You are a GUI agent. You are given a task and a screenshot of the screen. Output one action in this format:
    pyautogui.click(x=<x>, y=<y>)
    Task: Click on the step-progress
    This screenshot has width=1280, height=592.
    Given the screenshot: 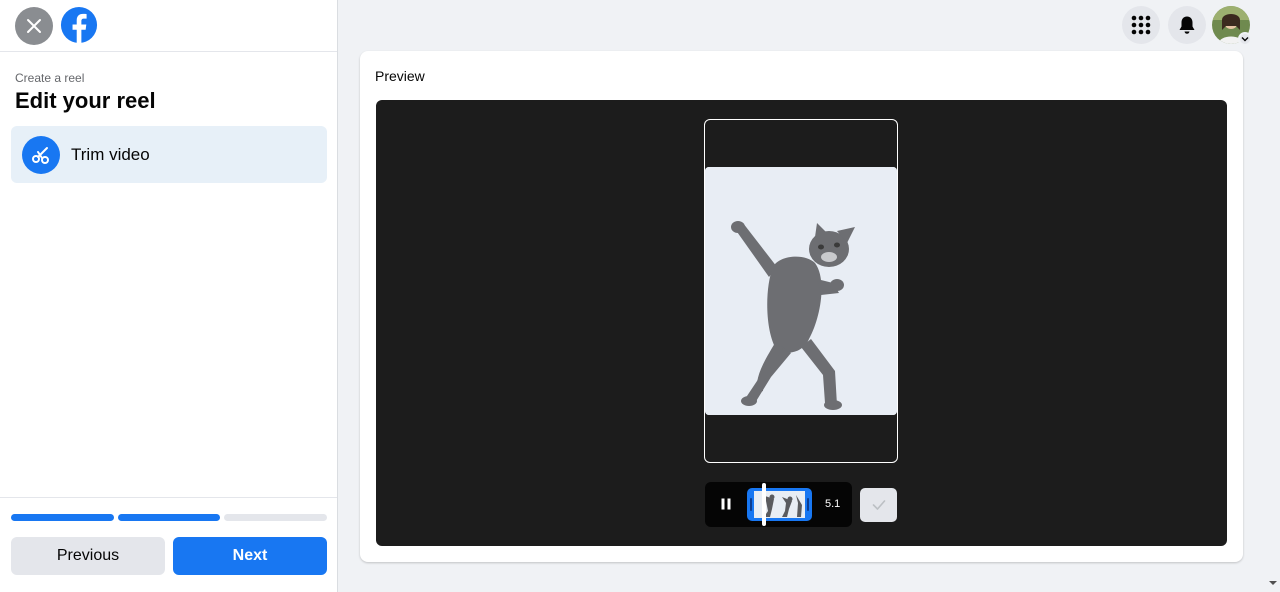 What is the action you would take?
    pyautogui.click(x=169, y=517)
    